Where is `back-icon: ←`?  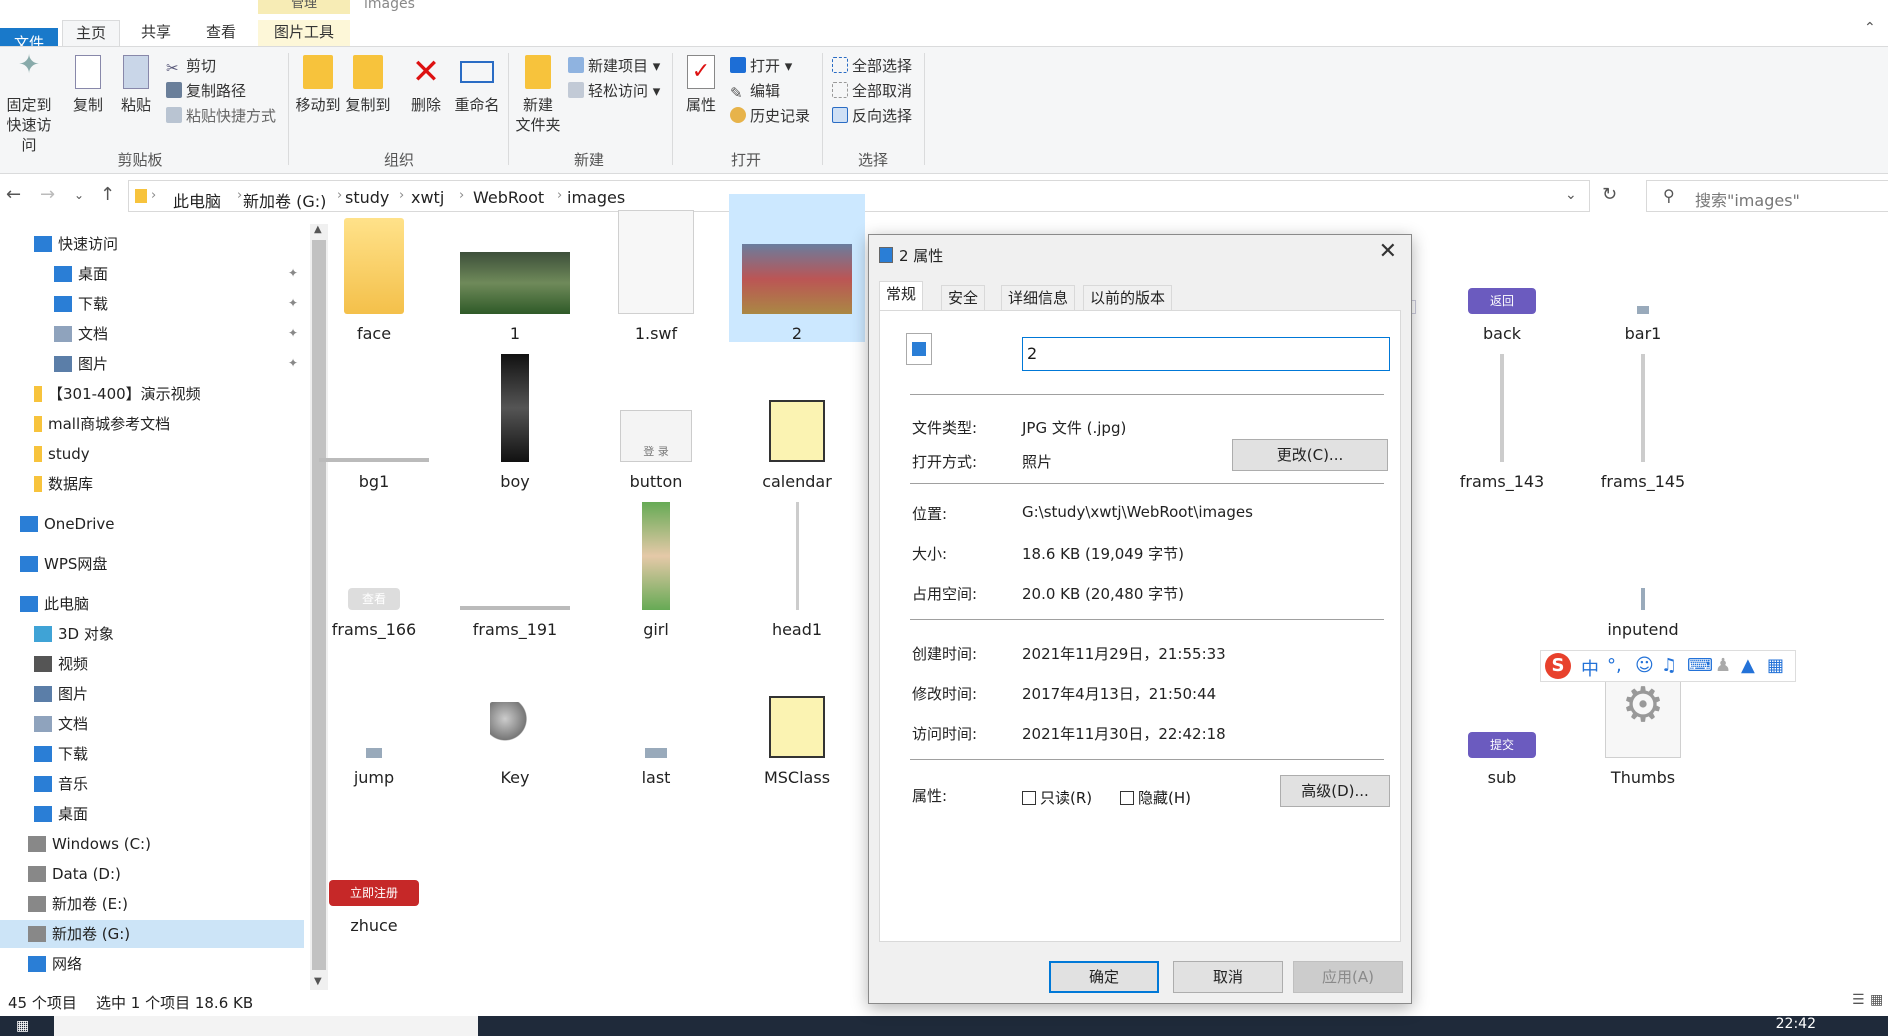 back-icon: ← is located at coordinates (13, 194).